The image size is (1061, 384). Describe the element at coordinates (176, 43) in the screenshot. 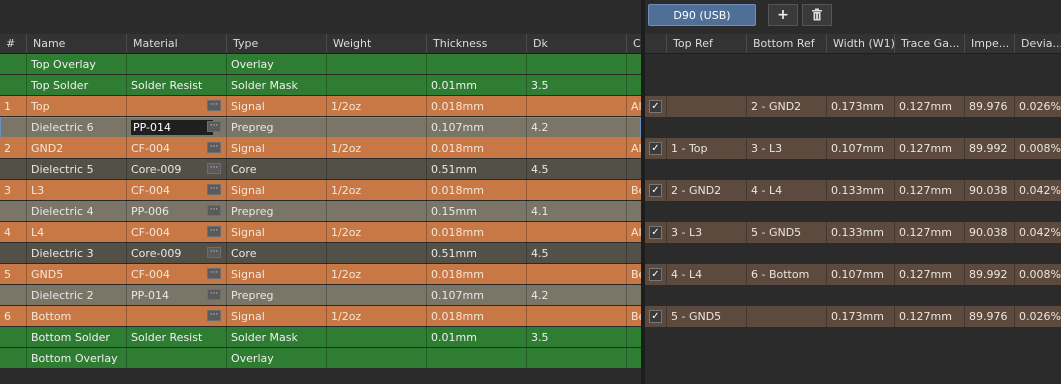

I see `column-header-material: Material` at that location.